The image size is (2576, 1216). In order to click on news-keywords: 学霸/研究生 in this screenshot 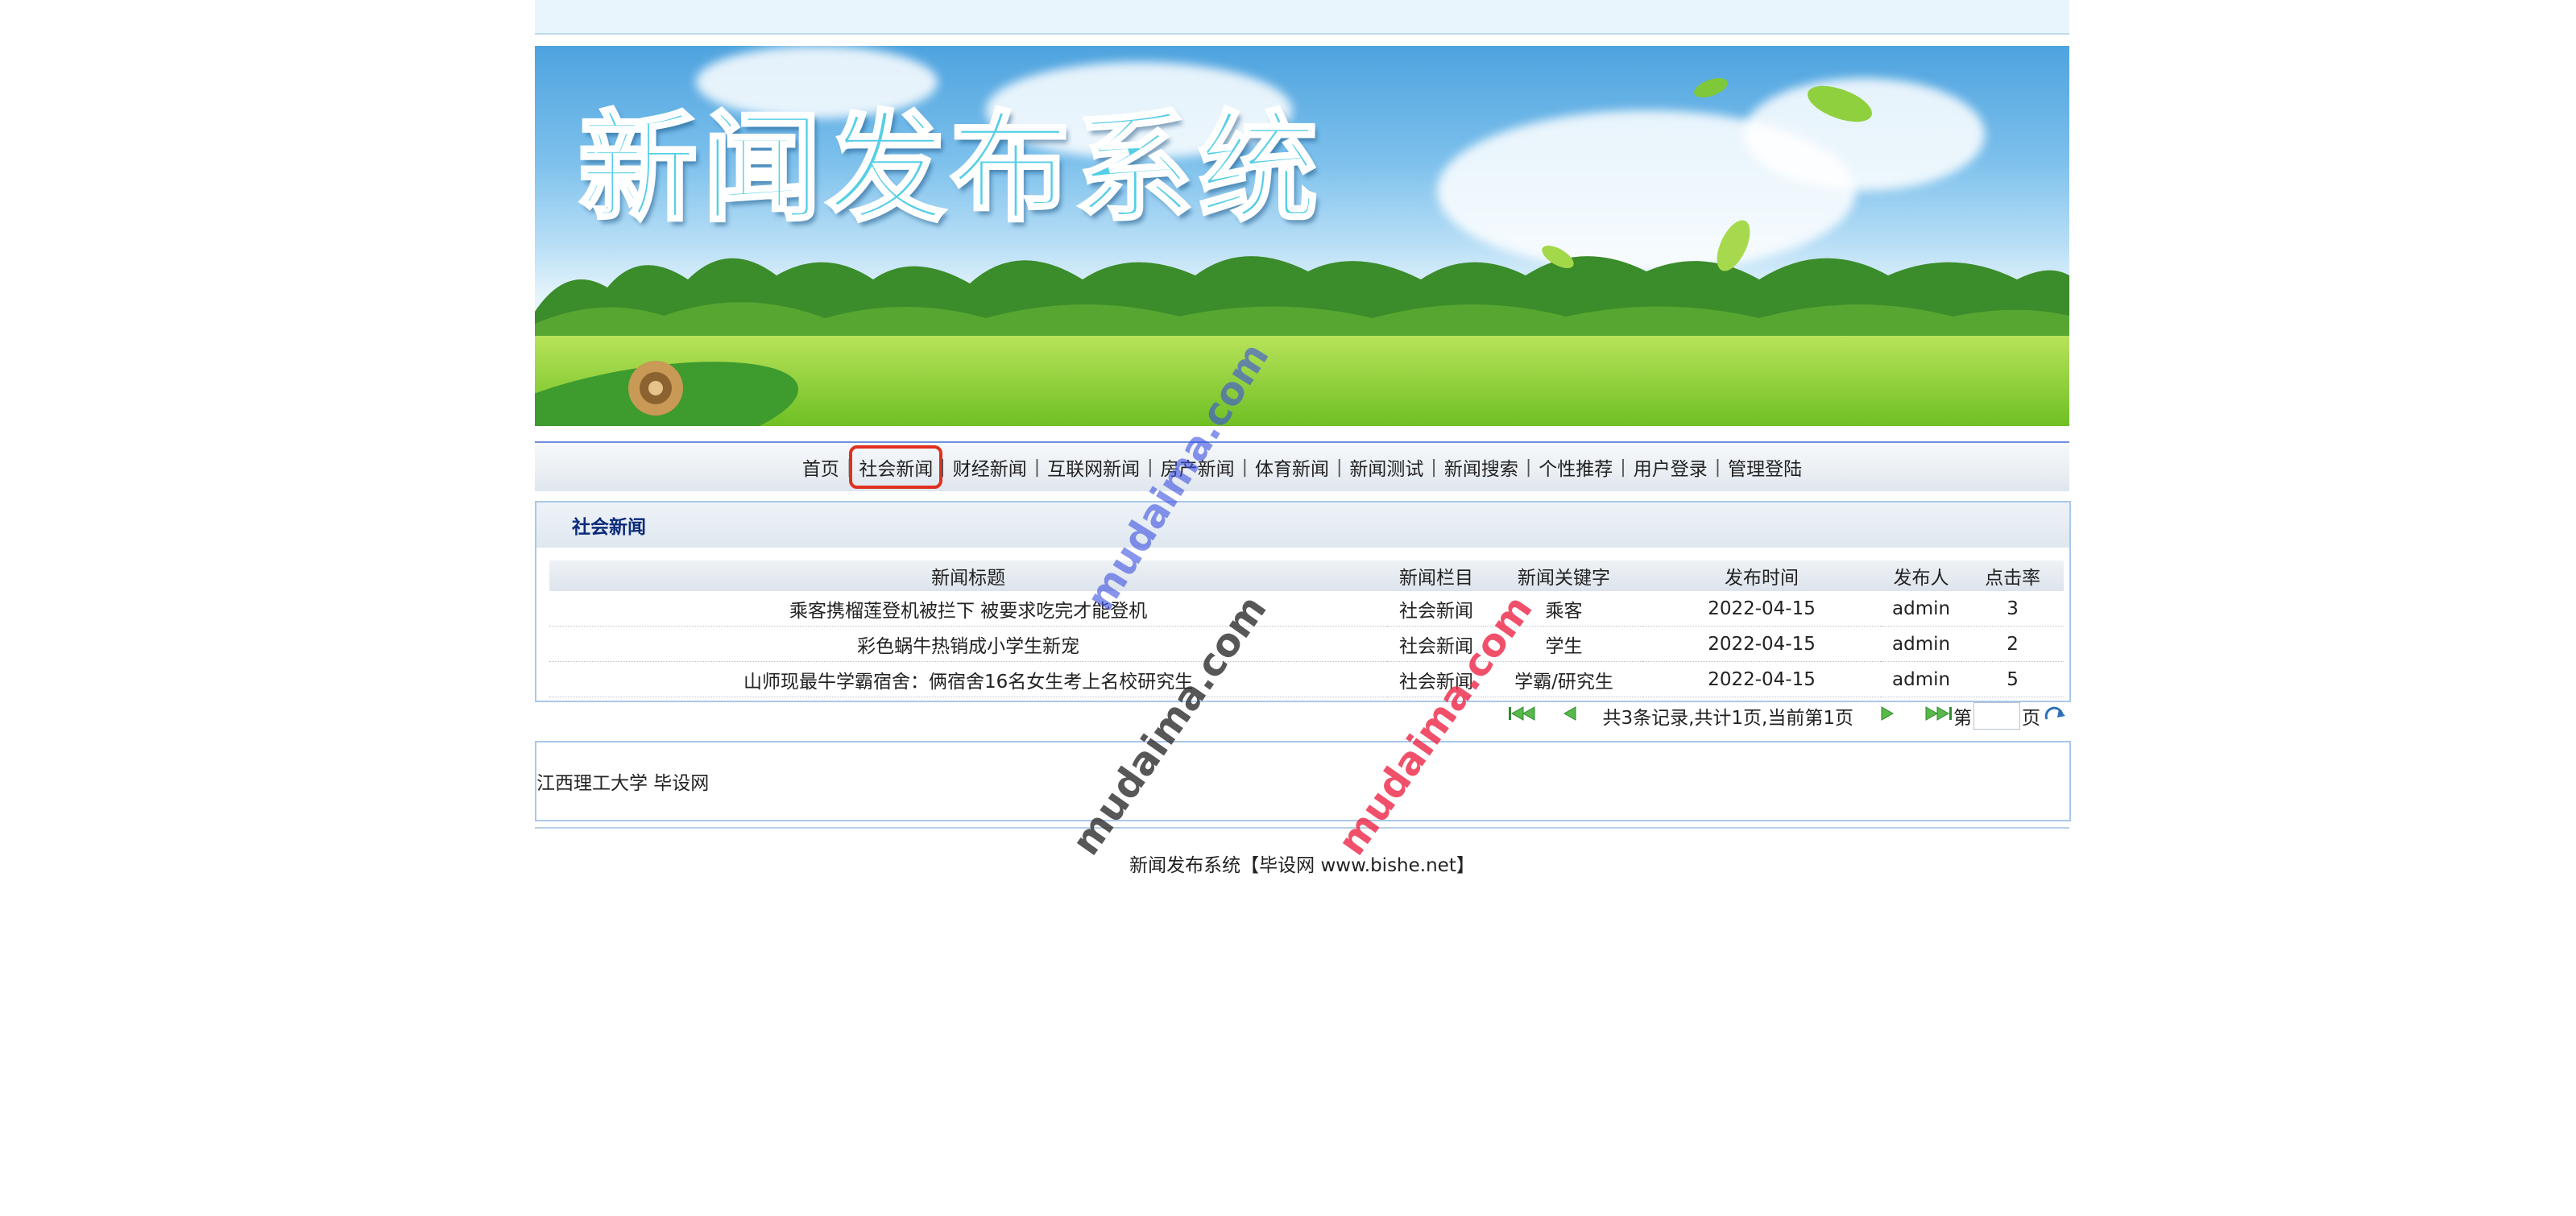, I will do `click(1564, 679)`.